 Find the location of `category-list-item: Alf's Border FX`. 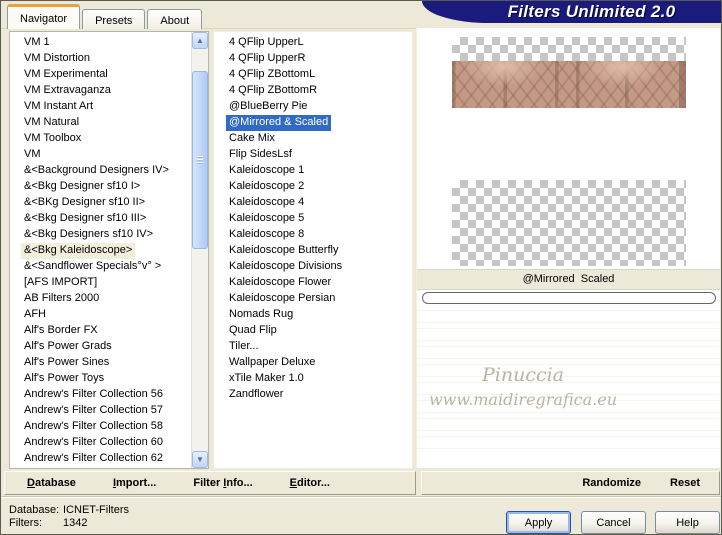

category-list-item: Alf's Border FX is located at coordinates (106, 331).